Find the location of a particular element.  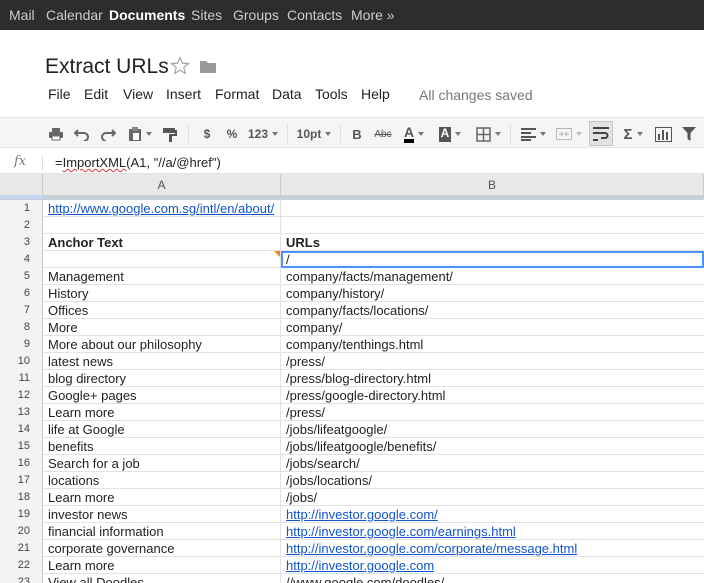

row-header: 16 is located at coordinates (21, 463).